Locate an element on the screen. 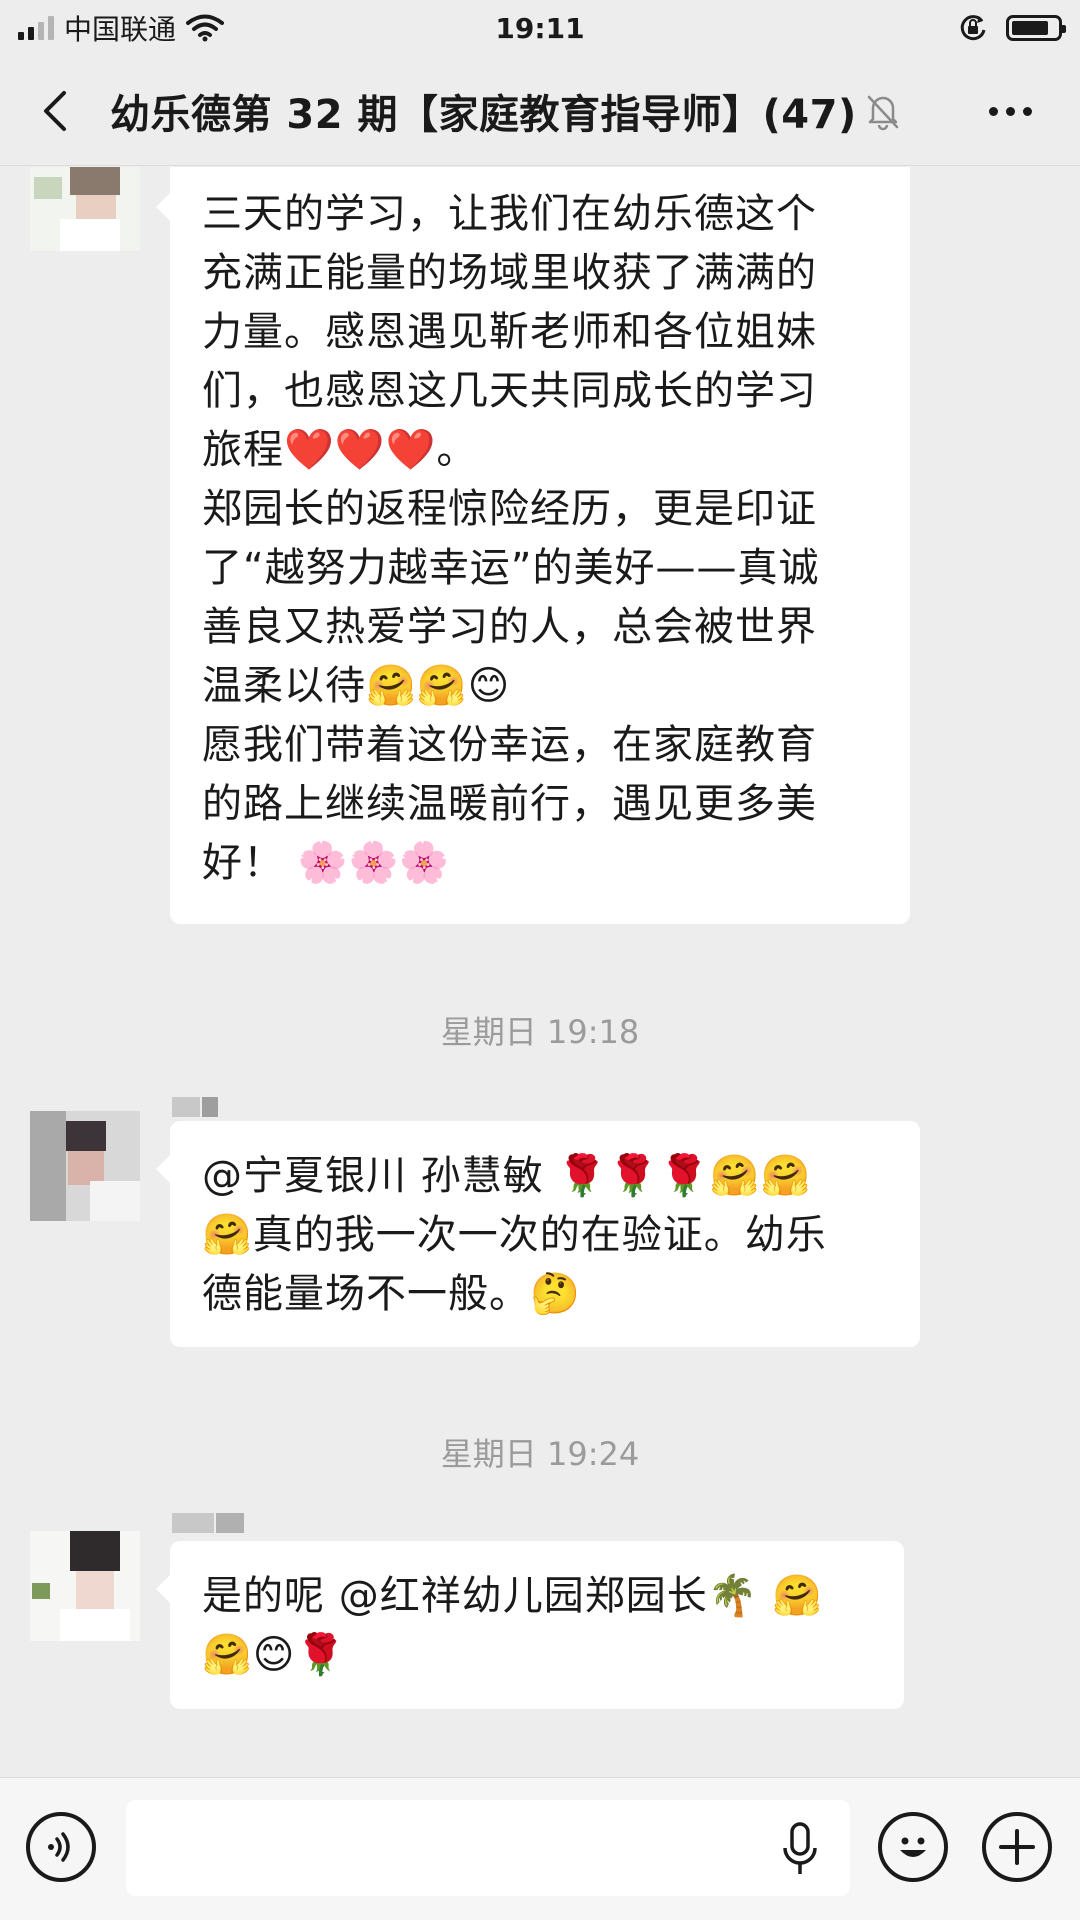  emoji-icon is located at coordinates (913, 1847).